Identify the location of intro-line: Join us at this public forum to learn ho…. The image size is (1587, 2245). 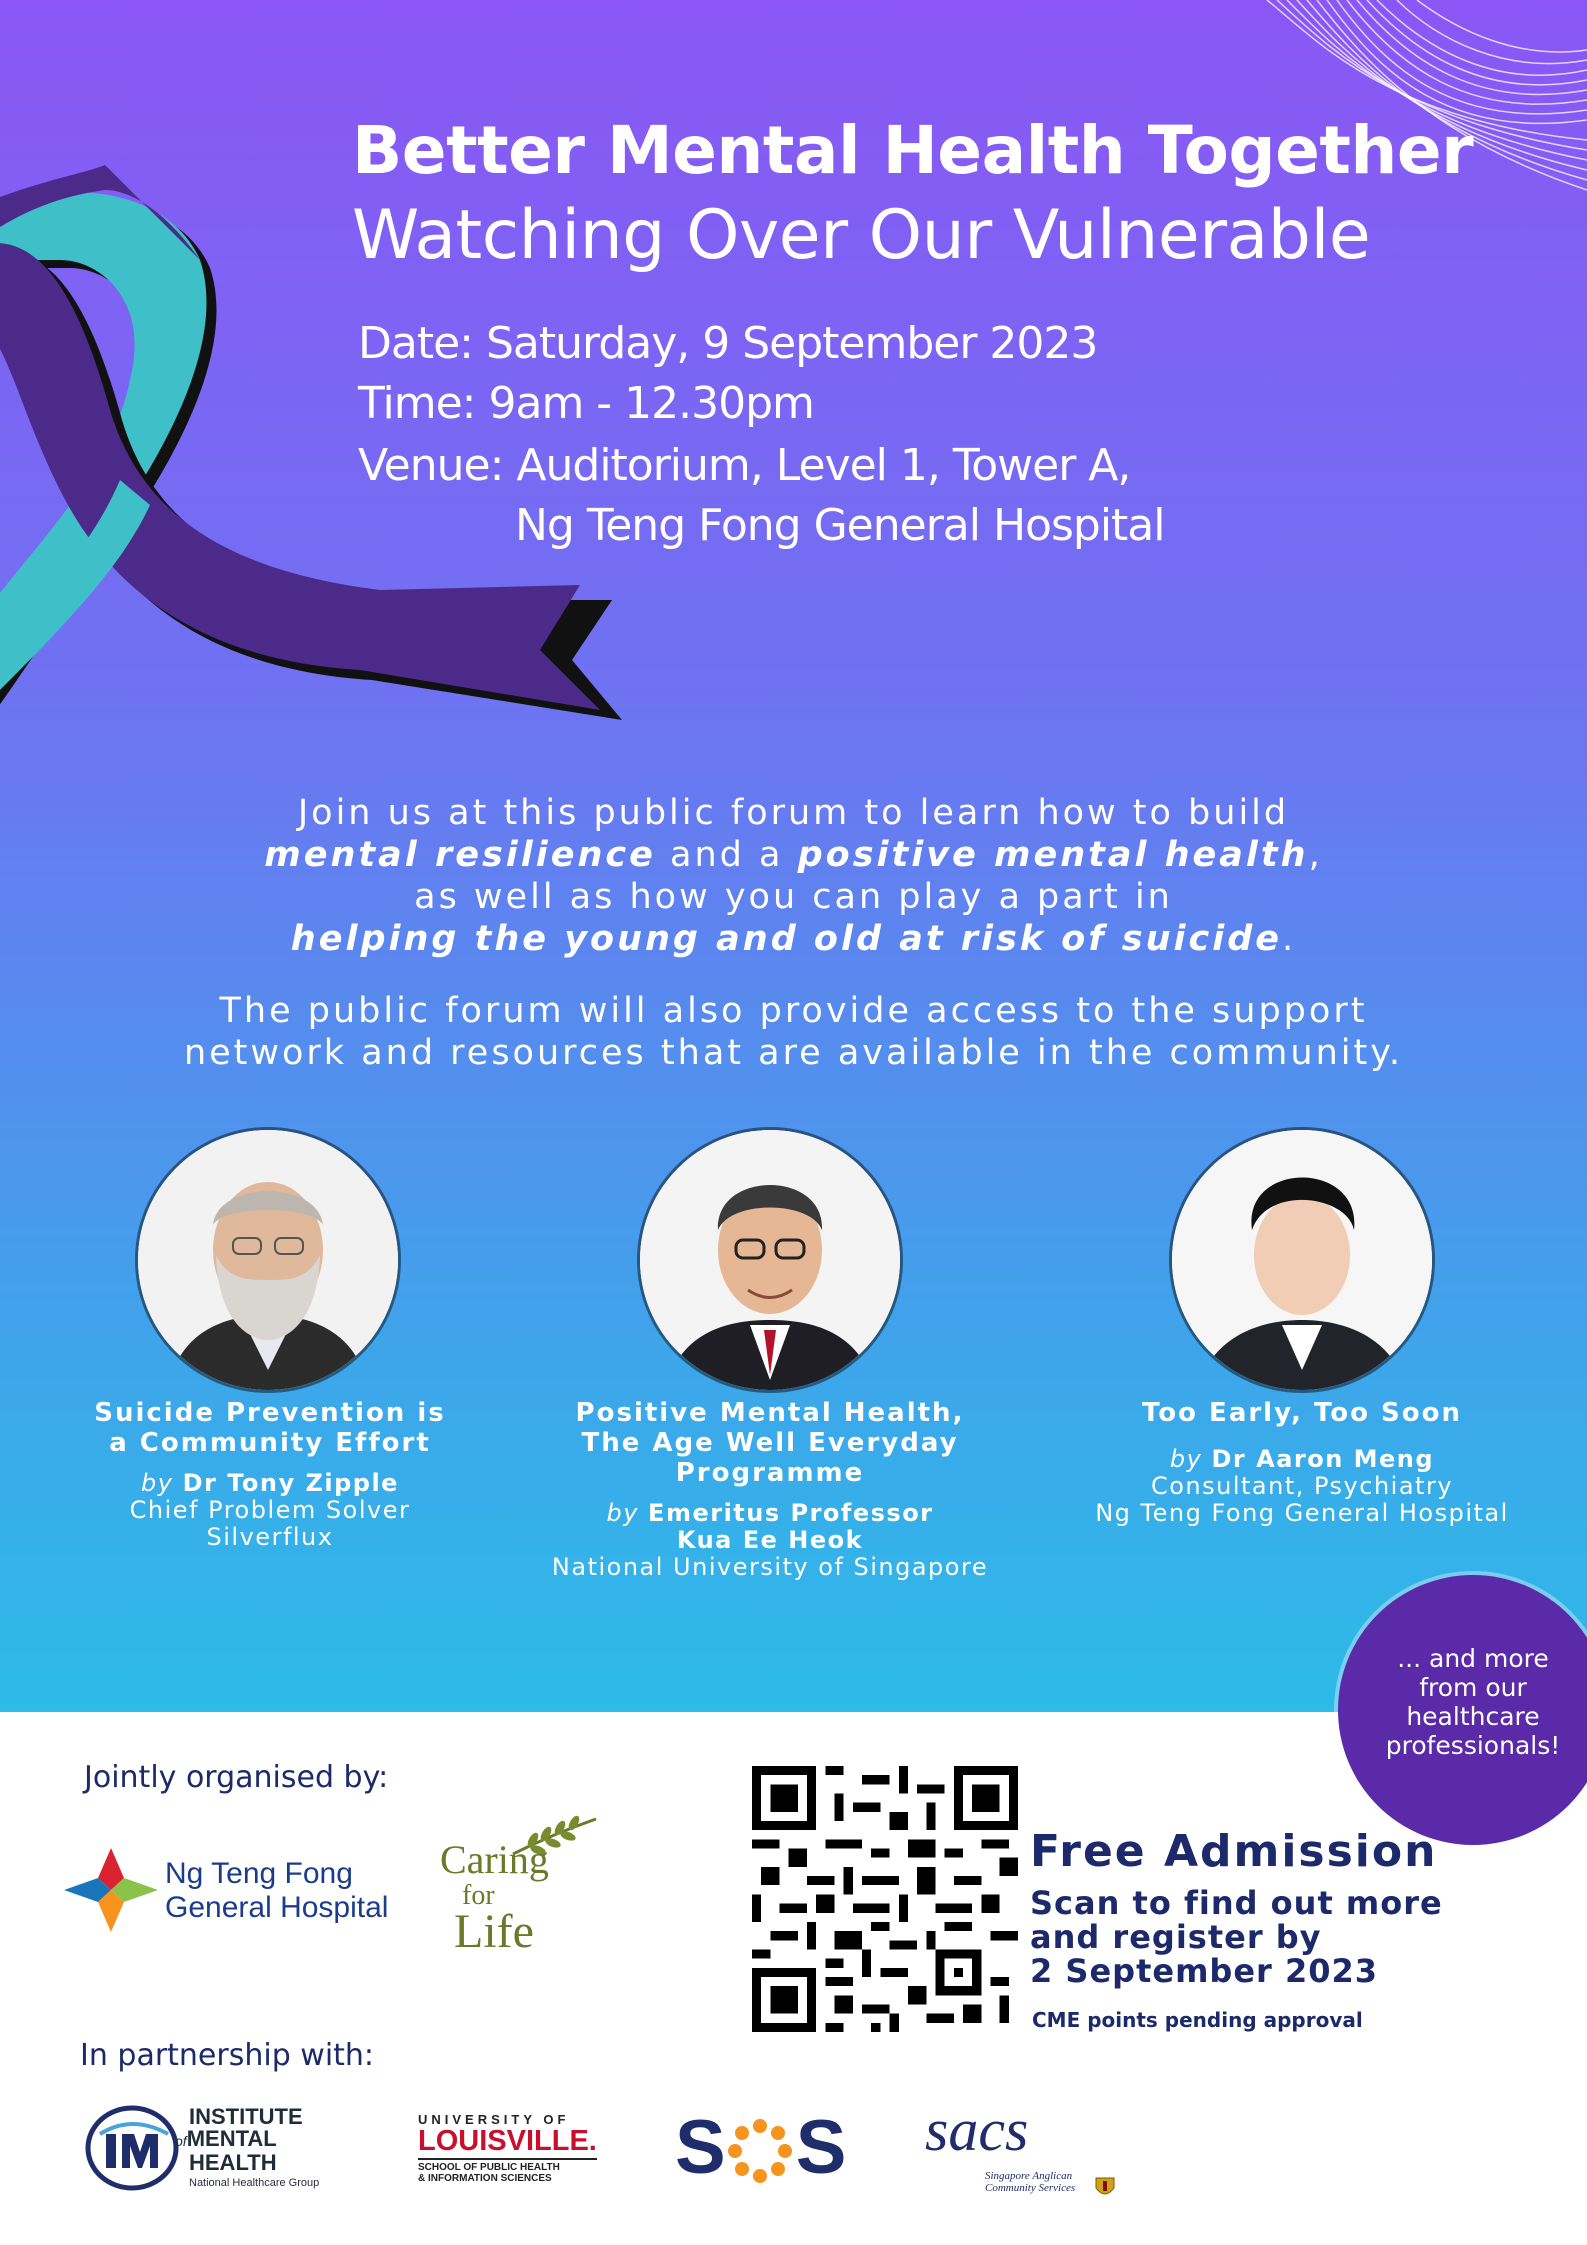
(793, 813).